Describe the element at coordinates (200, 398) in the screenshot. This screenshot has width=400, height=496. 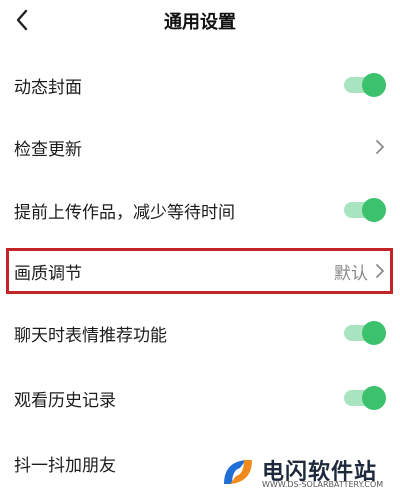
I see `setting-row-watch-history: 观看历史记录` at that location.